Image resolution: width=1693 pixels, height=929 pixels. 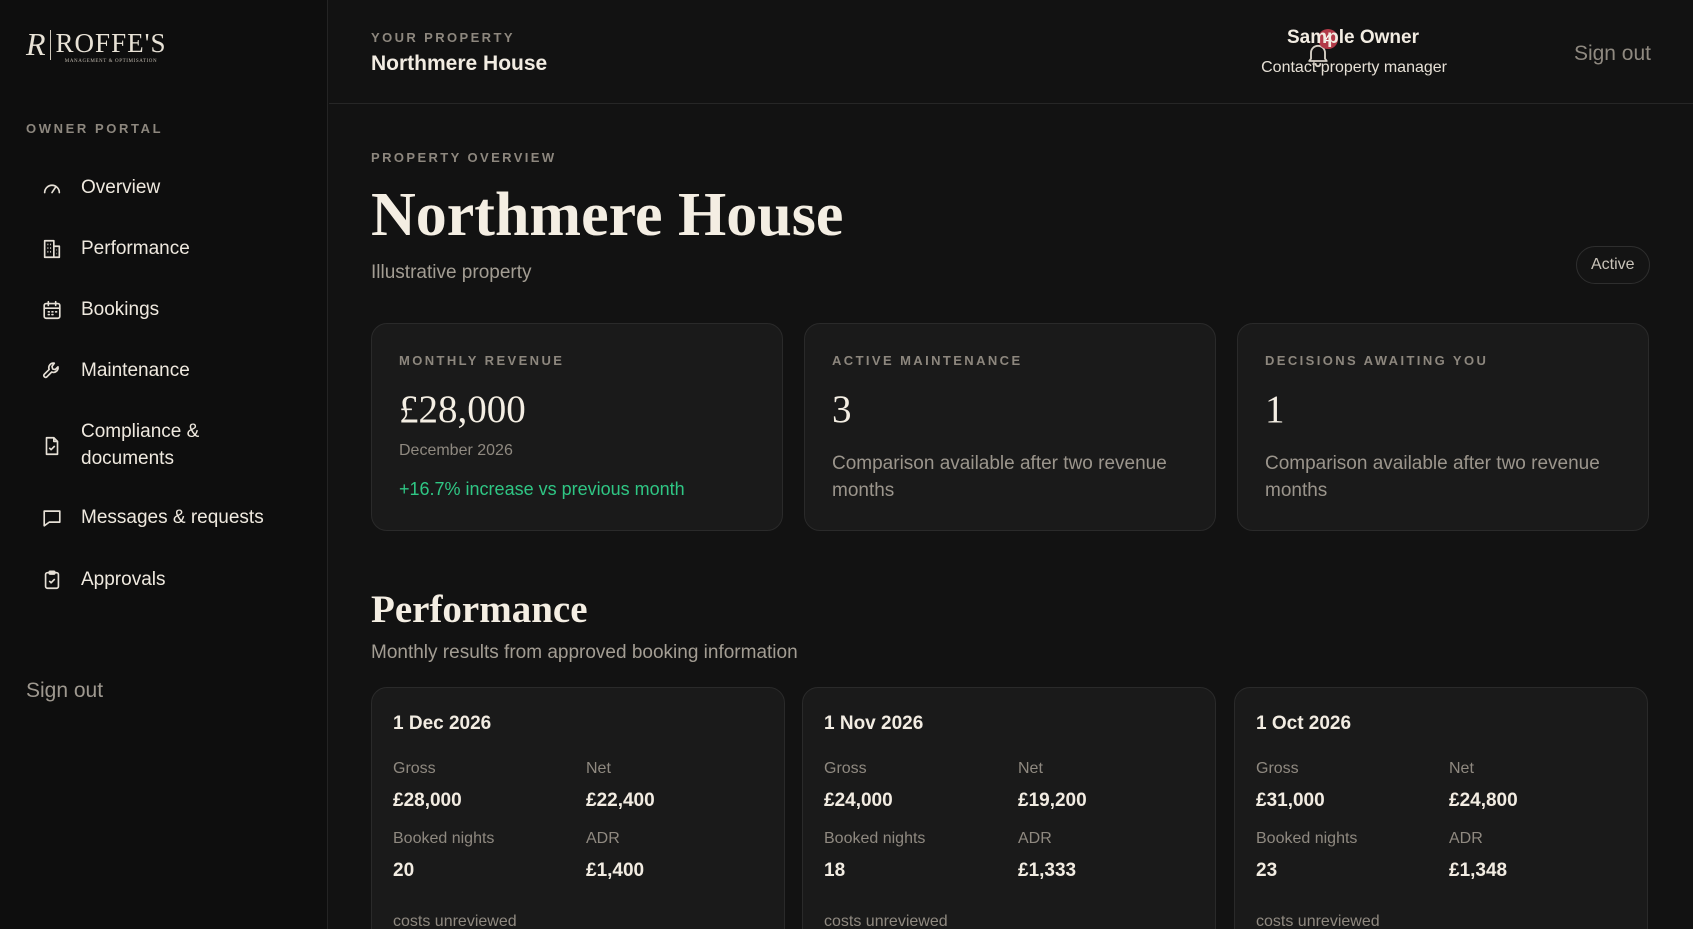 I want to click on logo-divider, so click(x=50, y=45).